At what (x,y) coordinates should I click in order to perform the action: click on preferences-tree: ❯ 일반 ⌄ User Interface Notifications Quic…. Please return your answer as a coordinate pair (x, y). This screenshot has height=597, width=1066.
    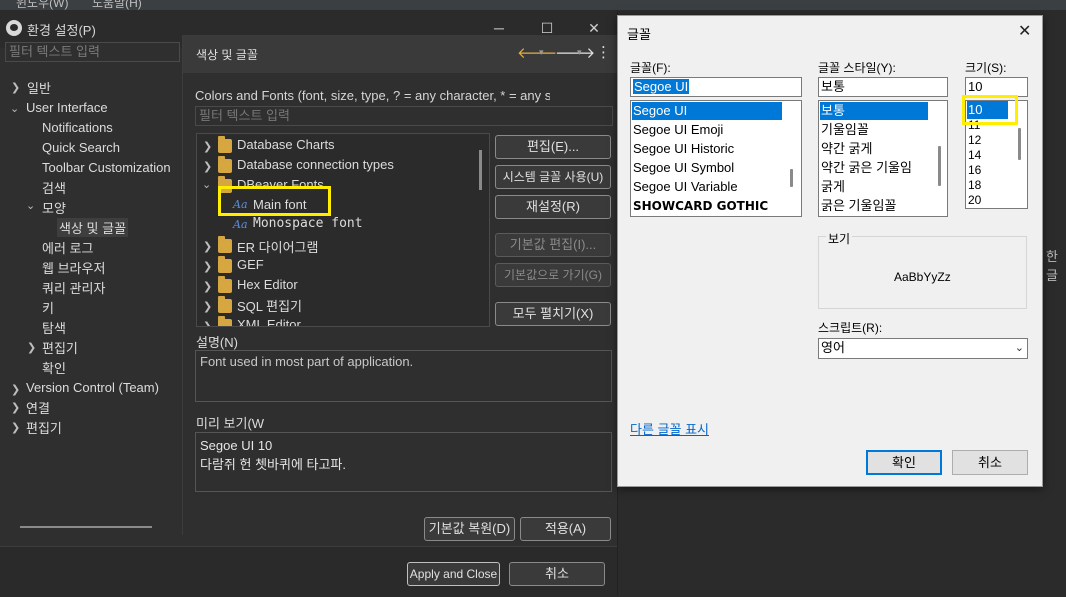
    Looking at the image, I should click on (91, 299).